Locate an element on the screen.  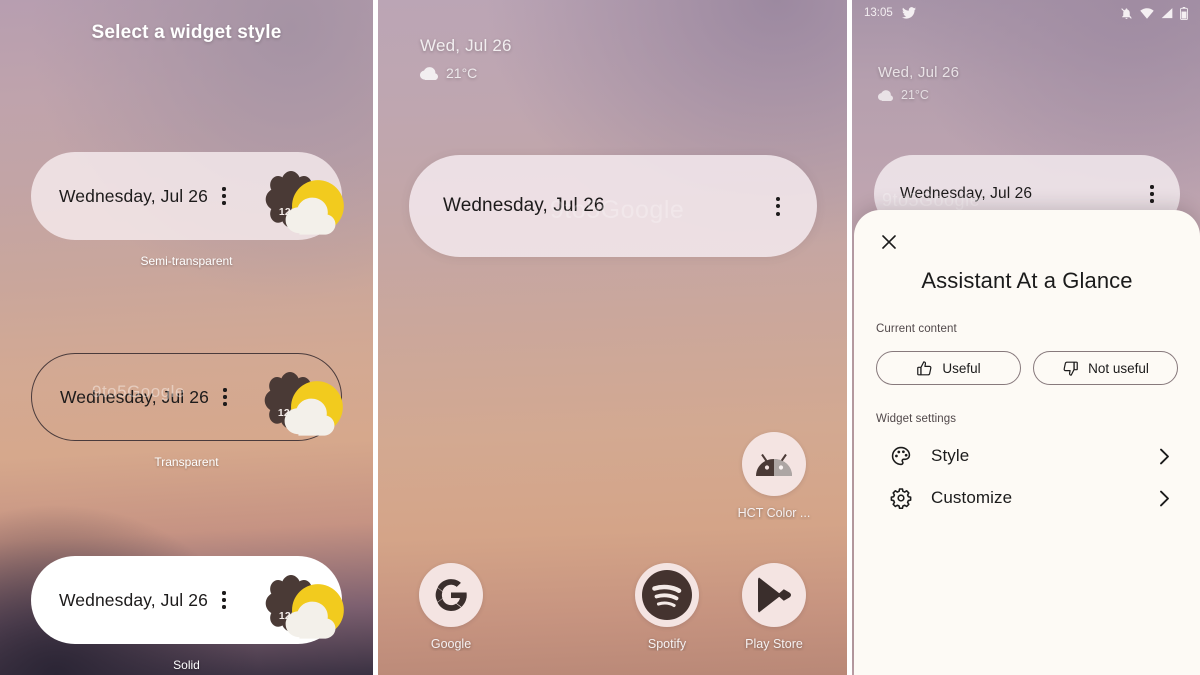
app-icon-play-store: Play Store is located at coordinates (774, 607).